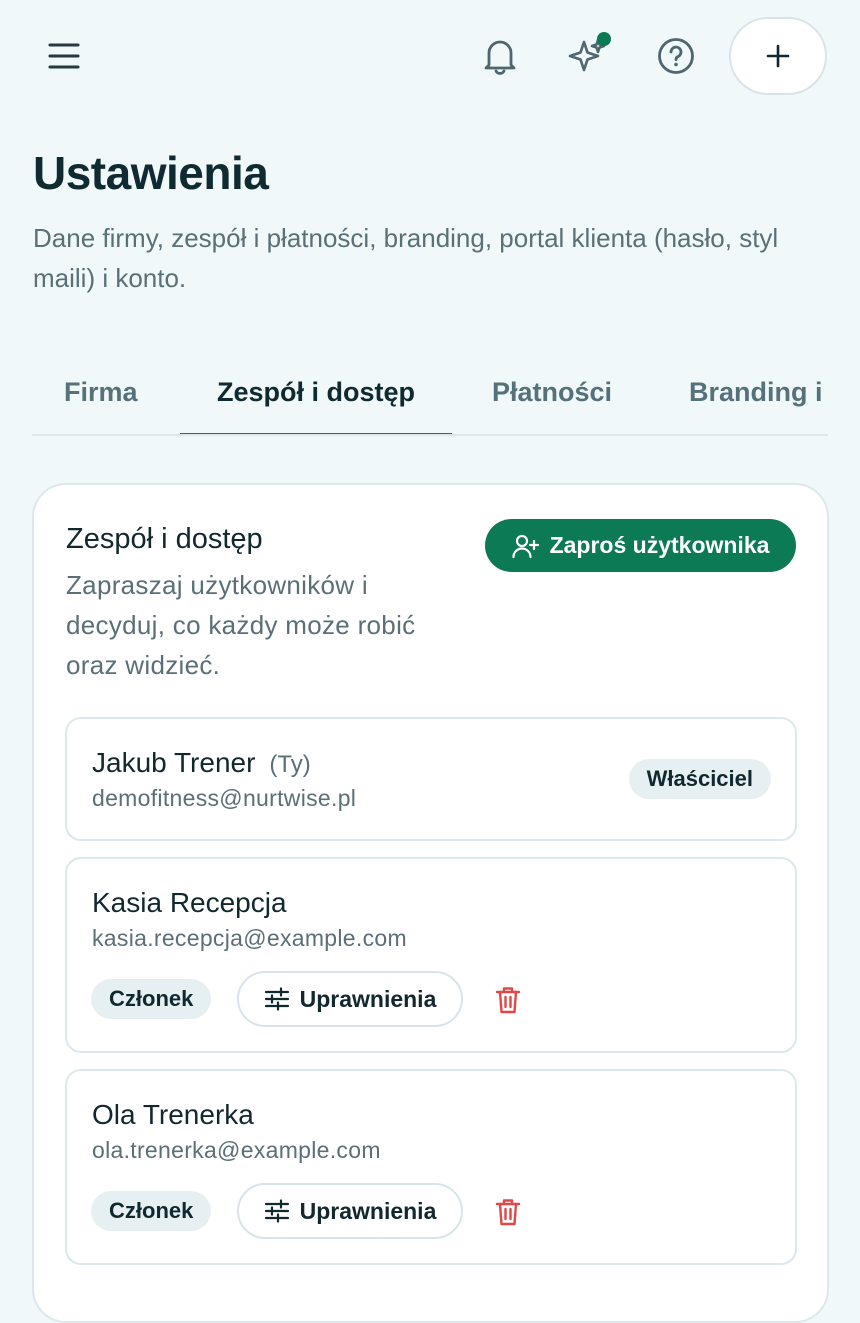 This screenshot has width=860, height=1323. I want to click on member-email: kasia.recepcja@example.com, so click(249, 938).